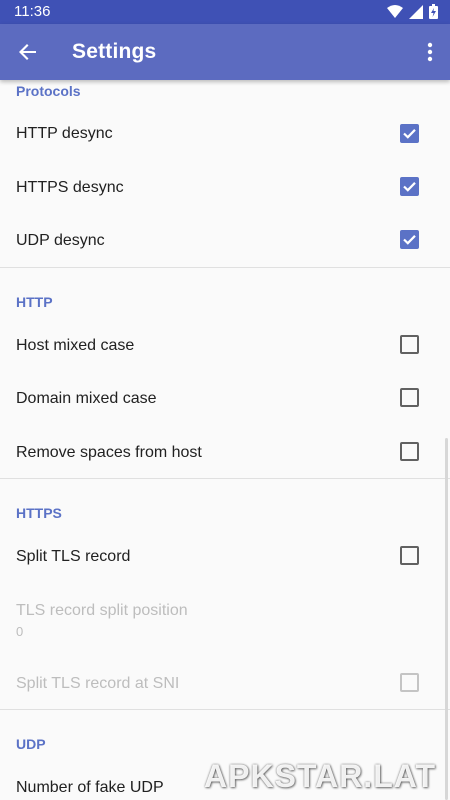  I want to click on status-icons, so click(412, 11).